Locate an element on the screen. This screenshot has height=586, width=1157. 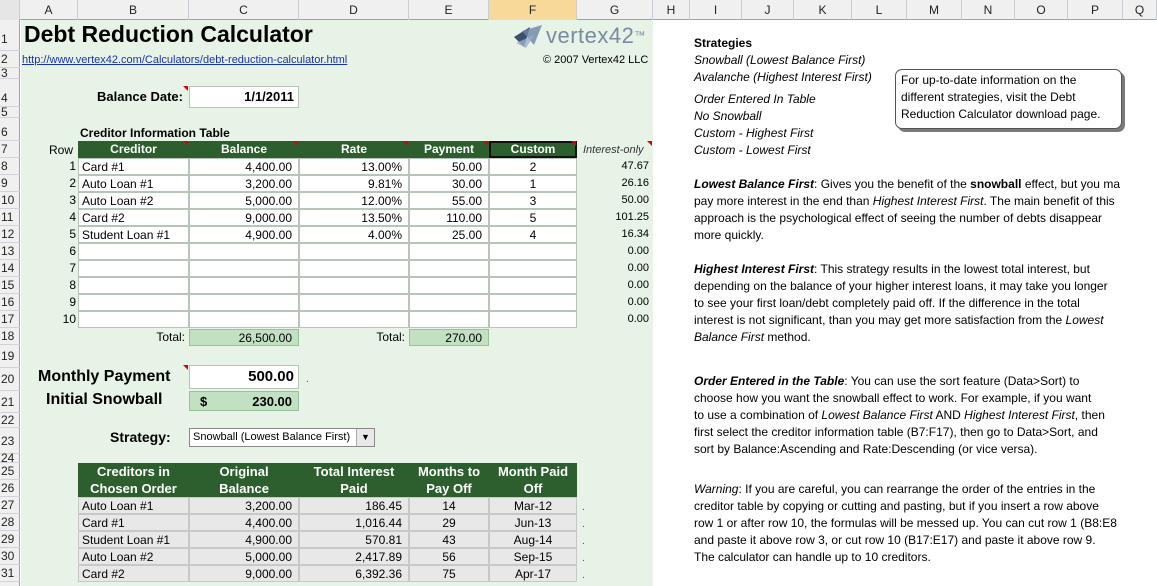
row-header: 27 is located at coordinates (10, 505).